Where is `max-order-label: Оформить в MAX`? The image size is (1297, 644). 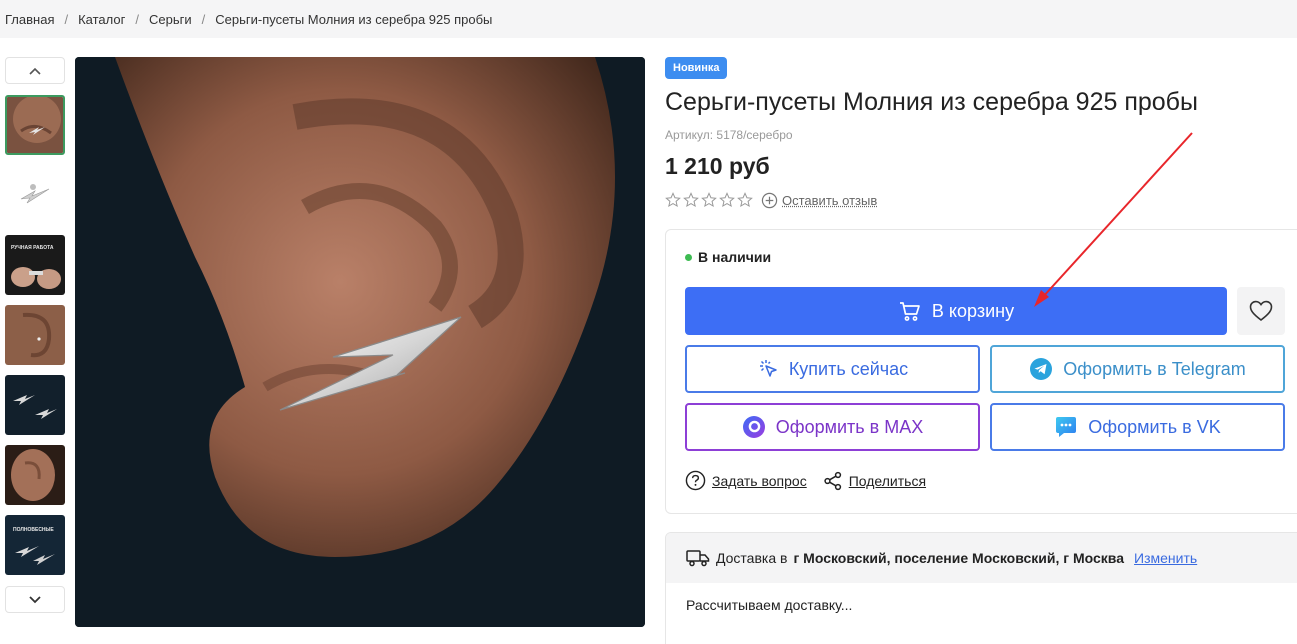
max-order-label: Оформить в MAX is located at coordinates (849, 426).